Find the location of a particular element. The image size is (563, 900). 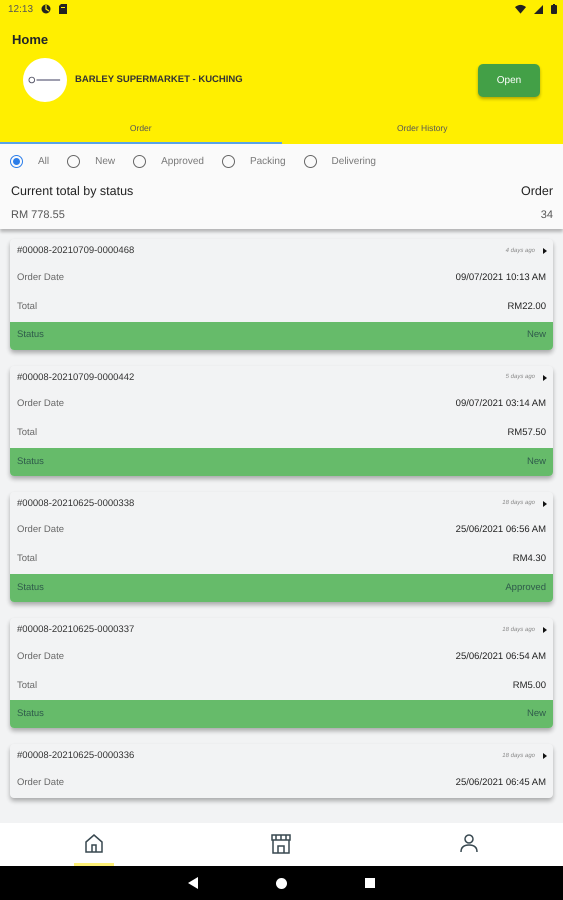

order-id: #00008-20210625-0000338 is located at coordinates (76, 503).